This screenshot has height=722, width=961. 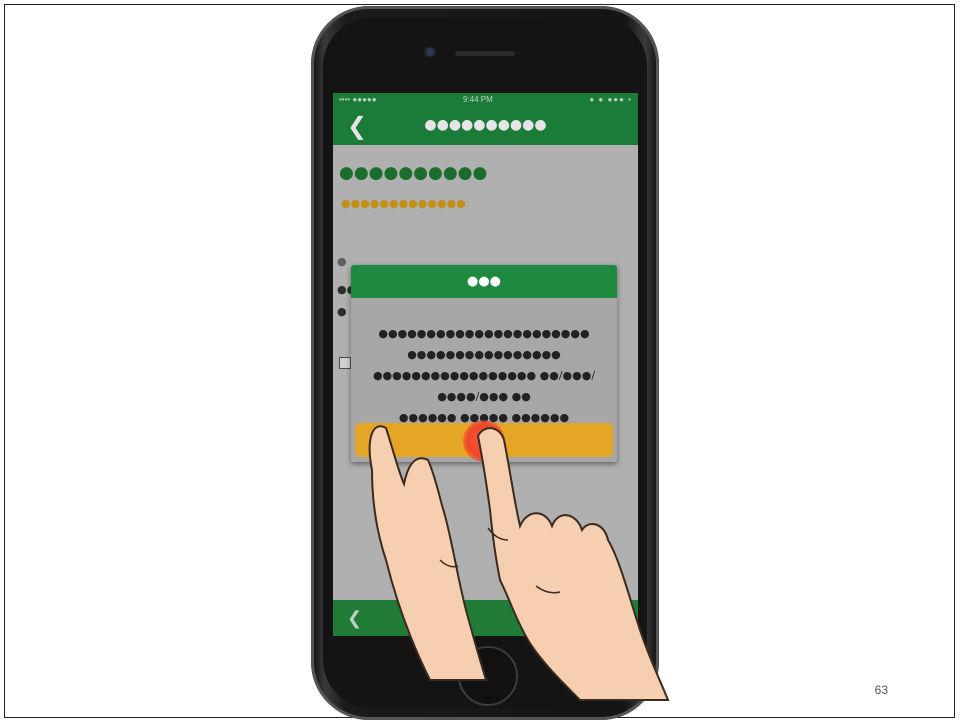 I want to click on home-button, so click(x=488, y=676).